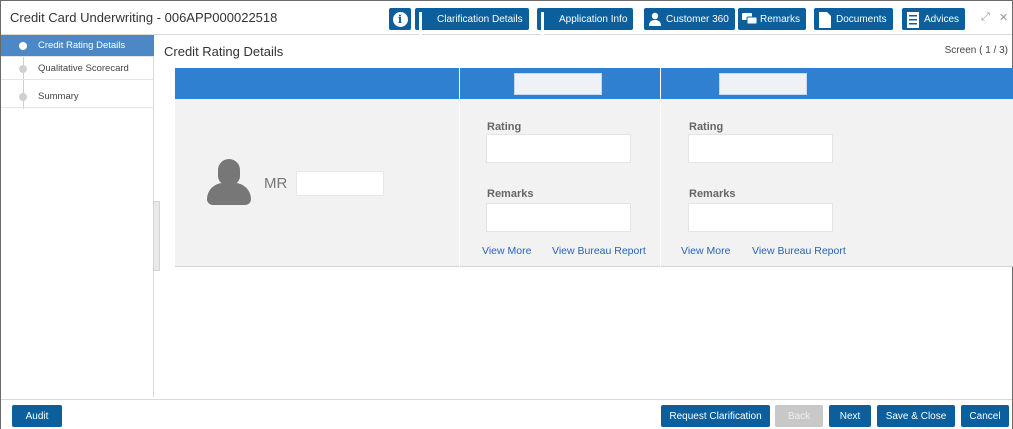  I want to click on avatar, so click(229, 182).